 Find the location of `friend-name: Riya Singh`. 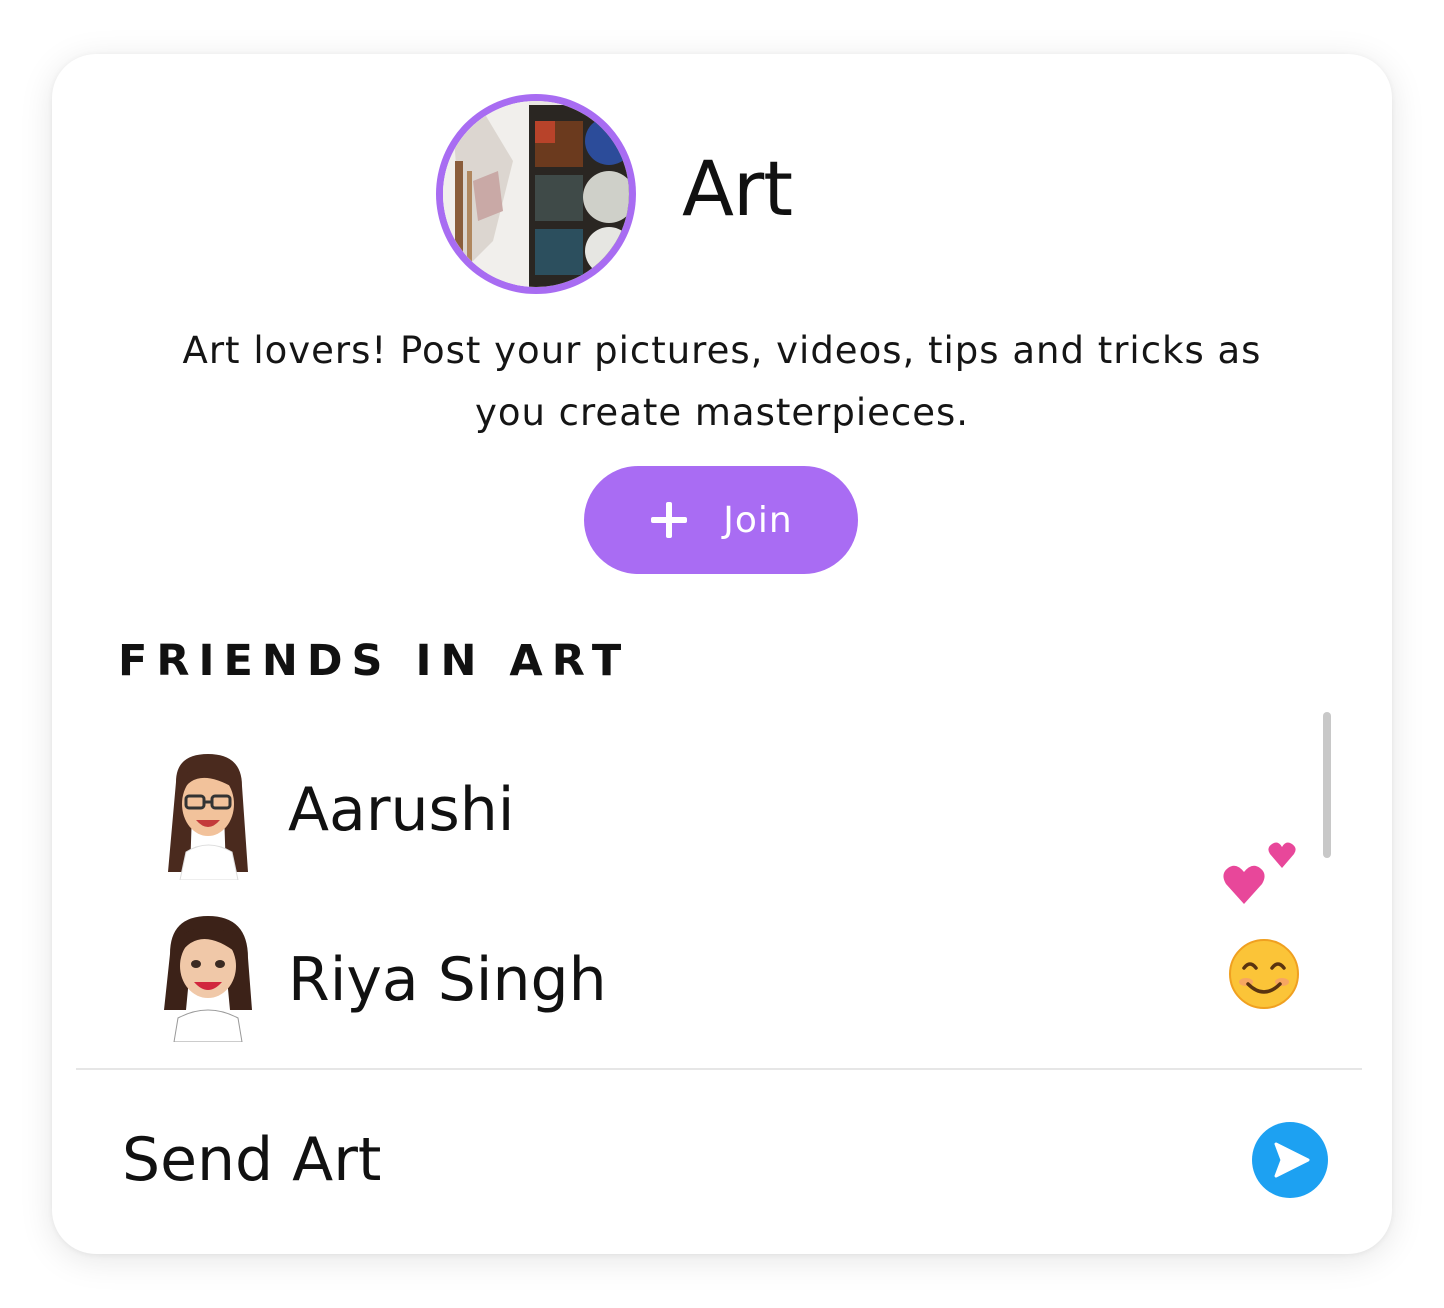

friend-name: Riya Singh is located at coordinates (447, 980).